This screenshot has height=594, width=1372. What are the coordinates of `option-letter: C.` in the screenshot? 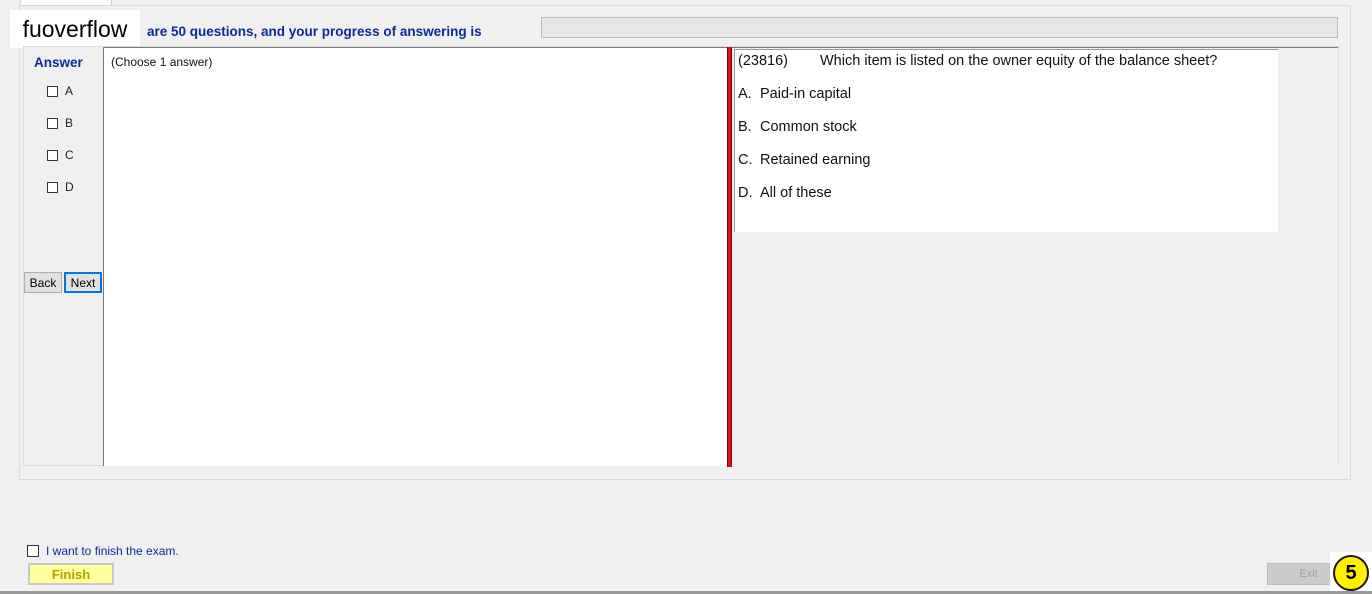 It's located at (745, 160).